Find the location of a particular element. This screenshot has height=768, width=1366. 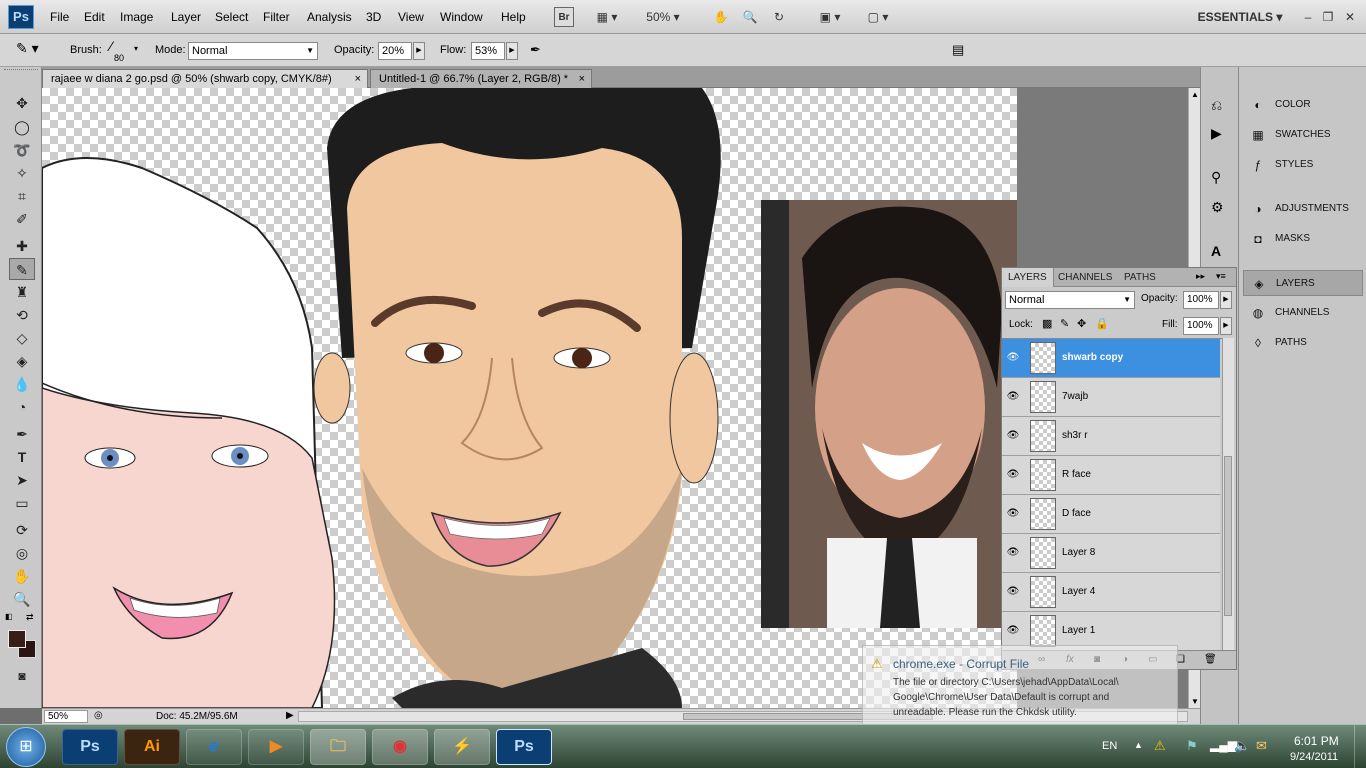

fill-slider: ▶ is located at coordinates (1226, 326).